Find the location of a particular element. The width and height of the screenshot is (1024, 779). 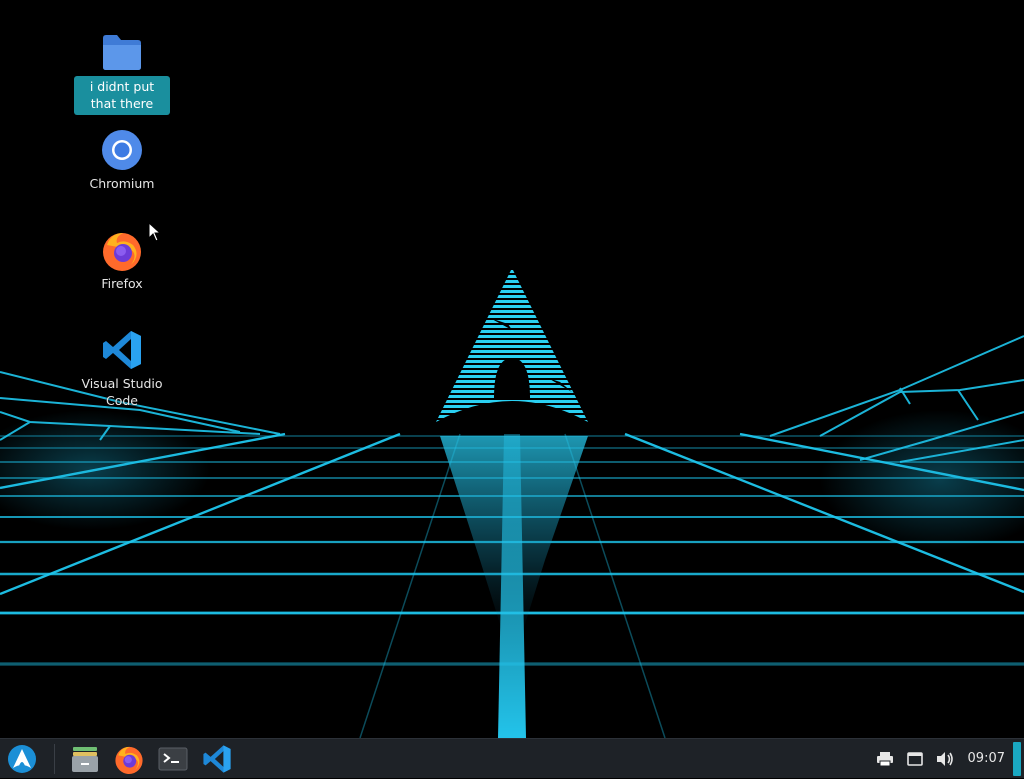

clock: 09:07 is located at coordinates (986, 758).